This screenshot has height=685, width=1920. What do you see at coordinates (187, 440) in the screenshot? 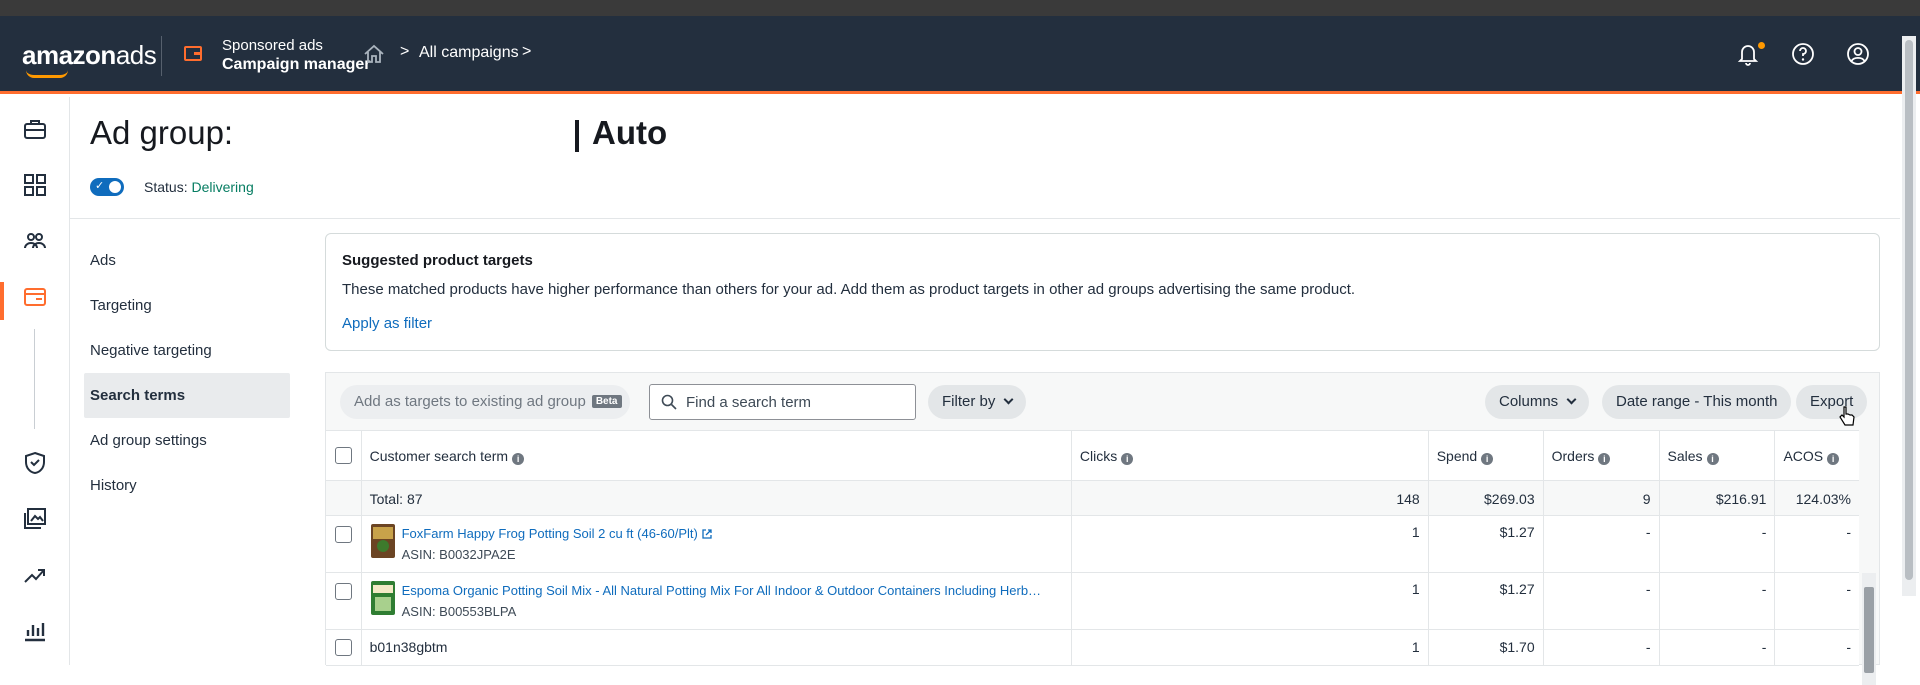
I see `subnav-item-ad-group-settings: Ad group settings` at bounding box center [187, 440].